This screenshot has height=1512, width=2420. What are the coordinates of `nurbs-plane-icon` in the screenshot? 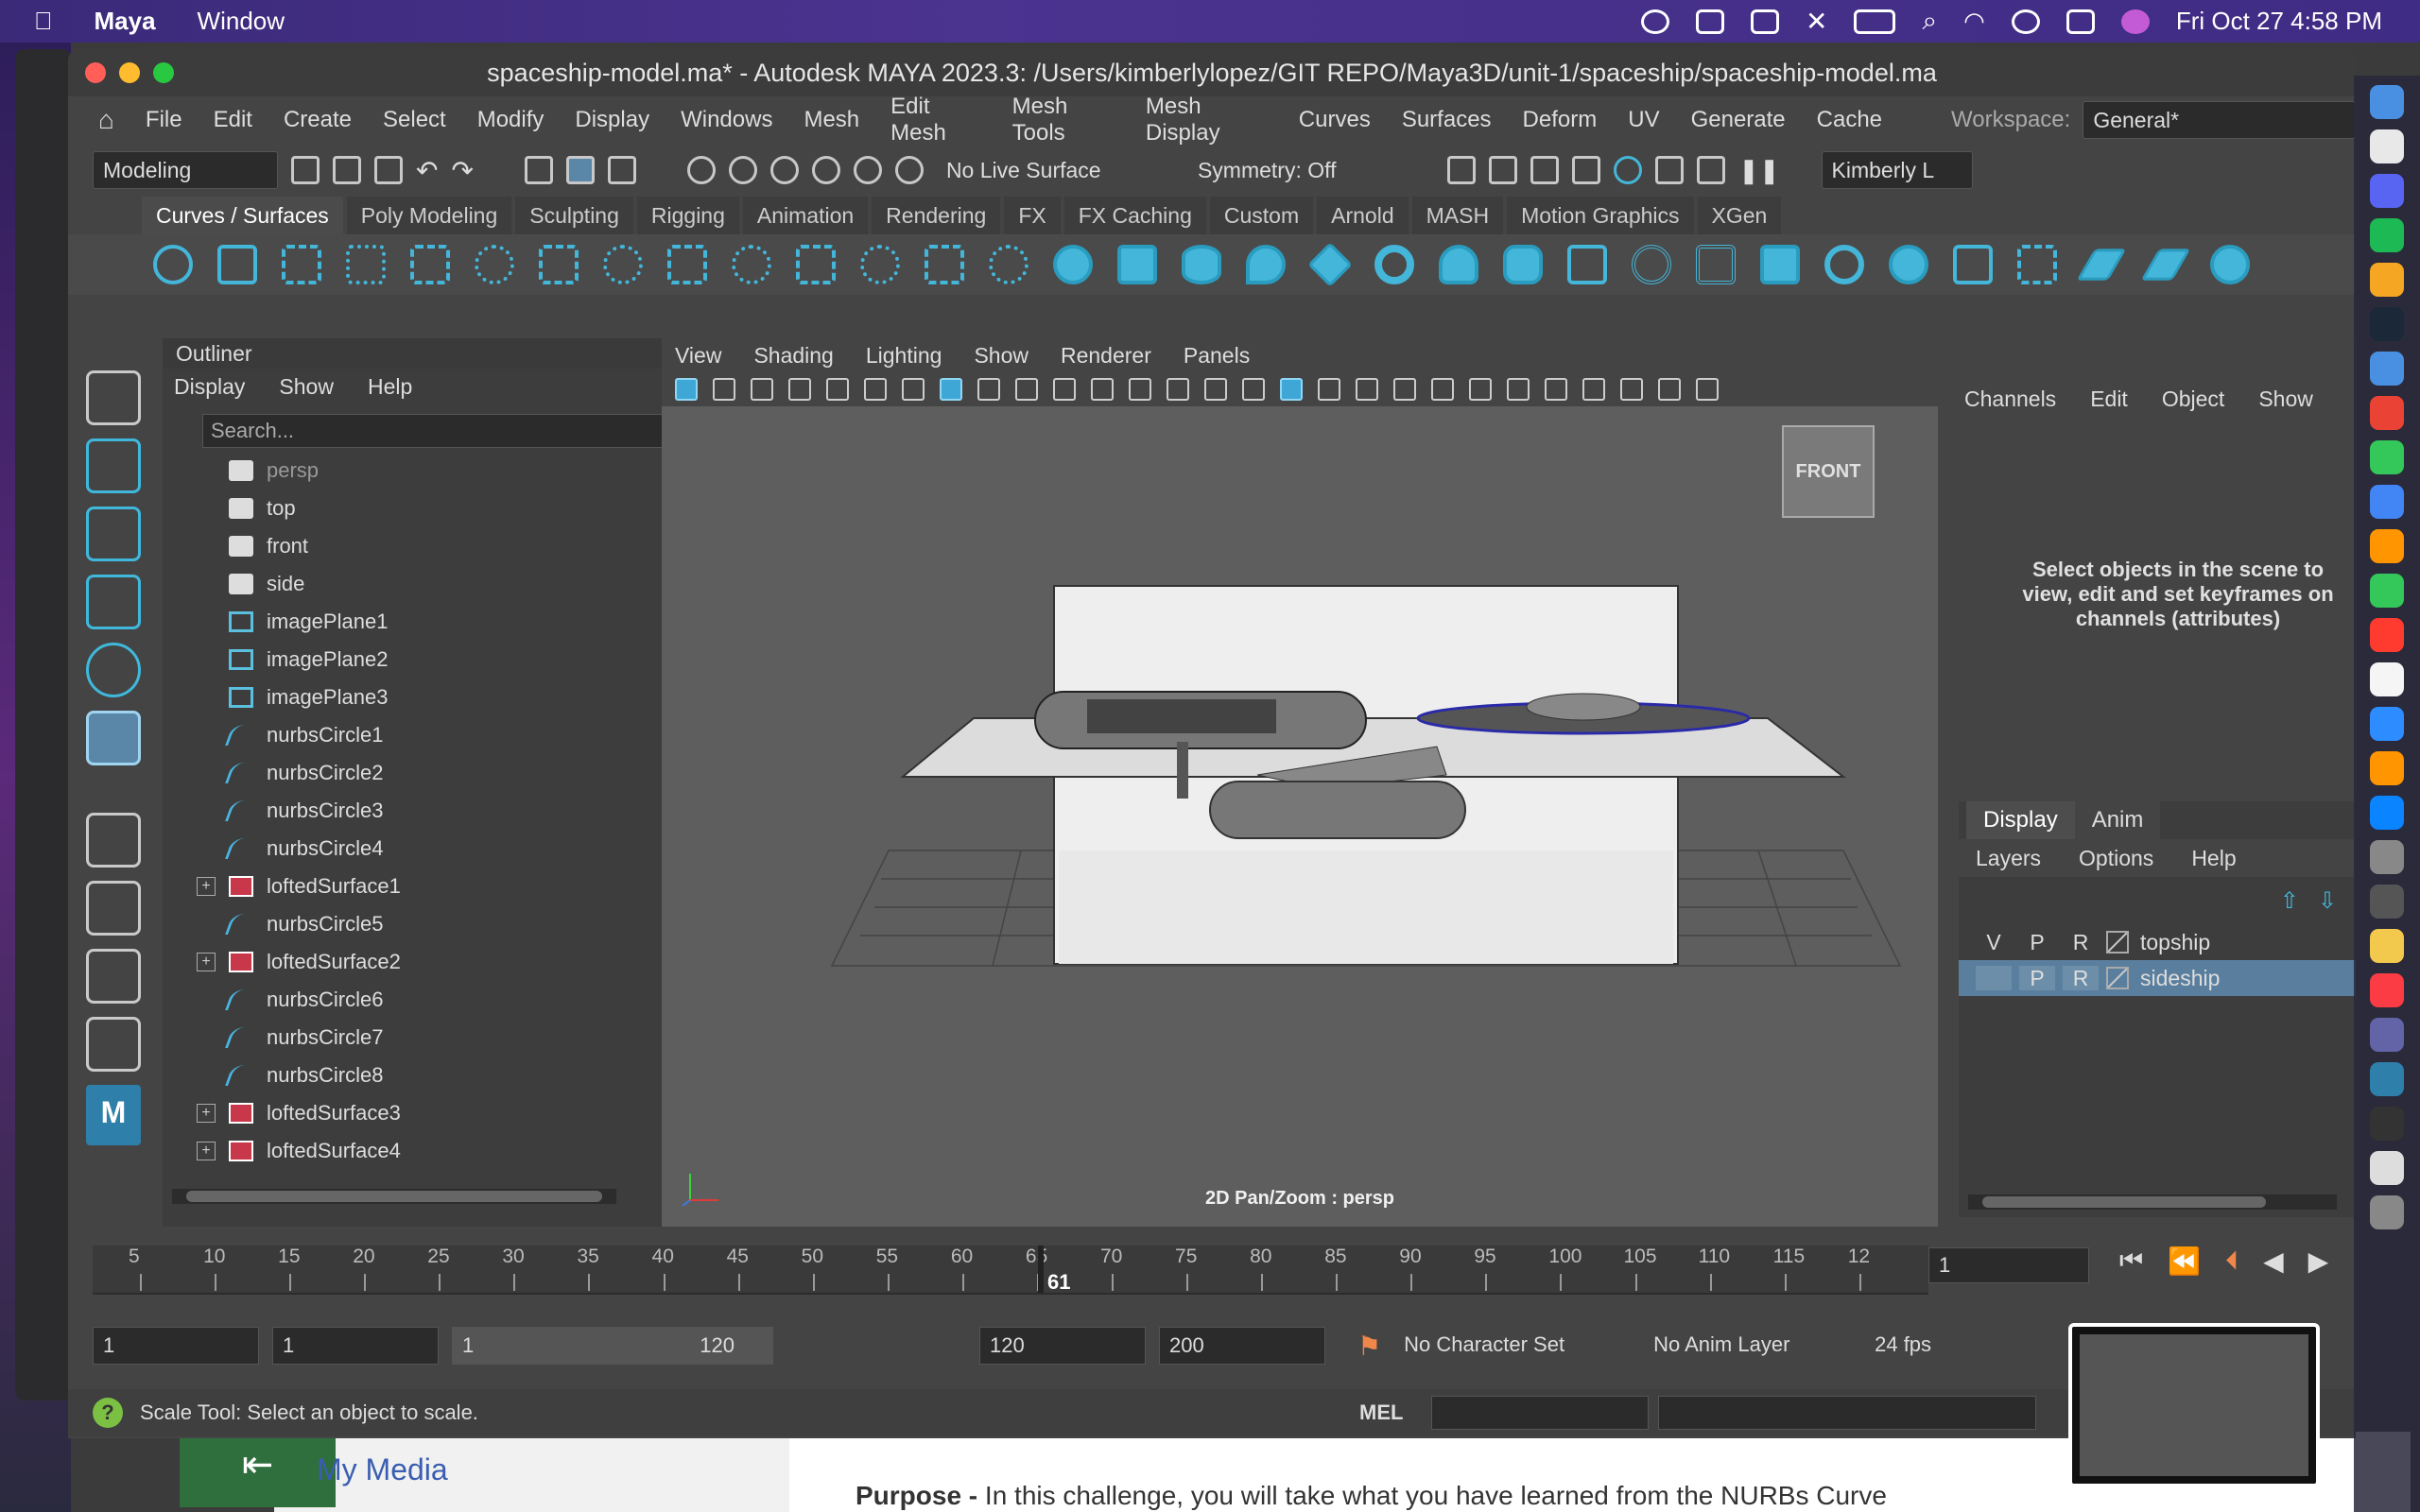 It's located at (1330, 264).